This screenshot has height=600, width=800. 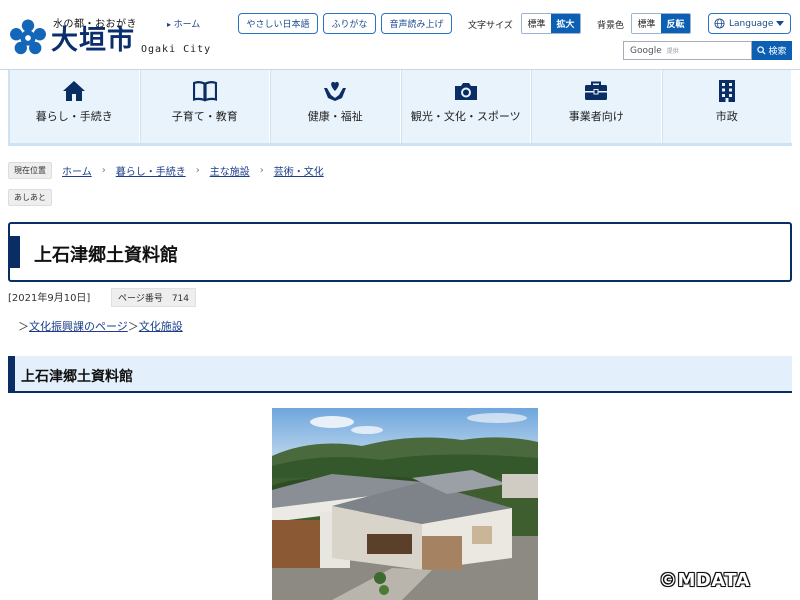 What do you see at coordinates (565, 23) in the screenshot?
I see `font-size-large-button: 拡大` at bounding box center [565, 23].